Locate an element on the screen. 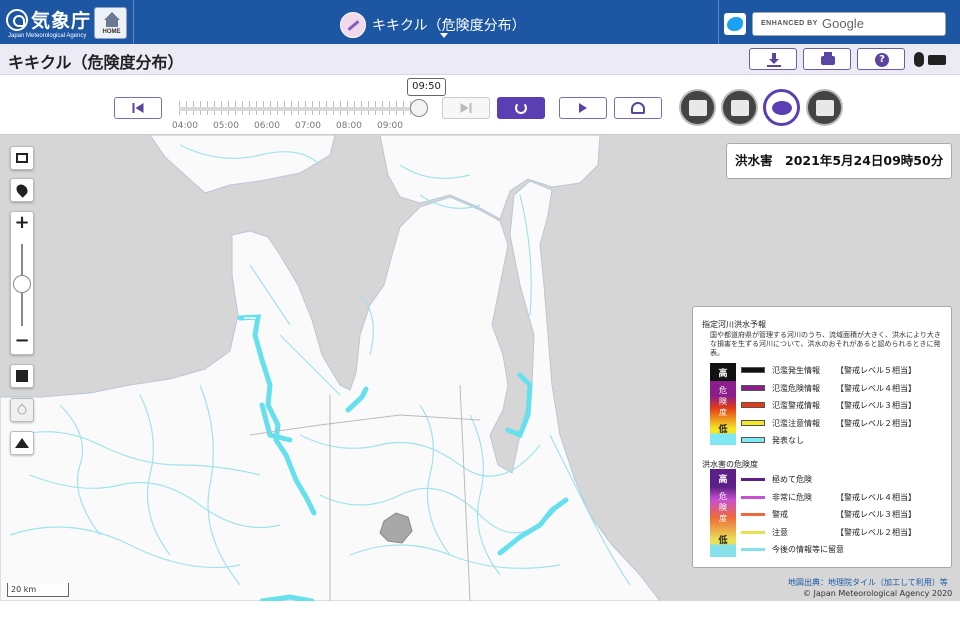 Image resolution: width=960 pixels, height=617 pixels. legend-label: 極めて危険 is located at coordinates (792, 479).